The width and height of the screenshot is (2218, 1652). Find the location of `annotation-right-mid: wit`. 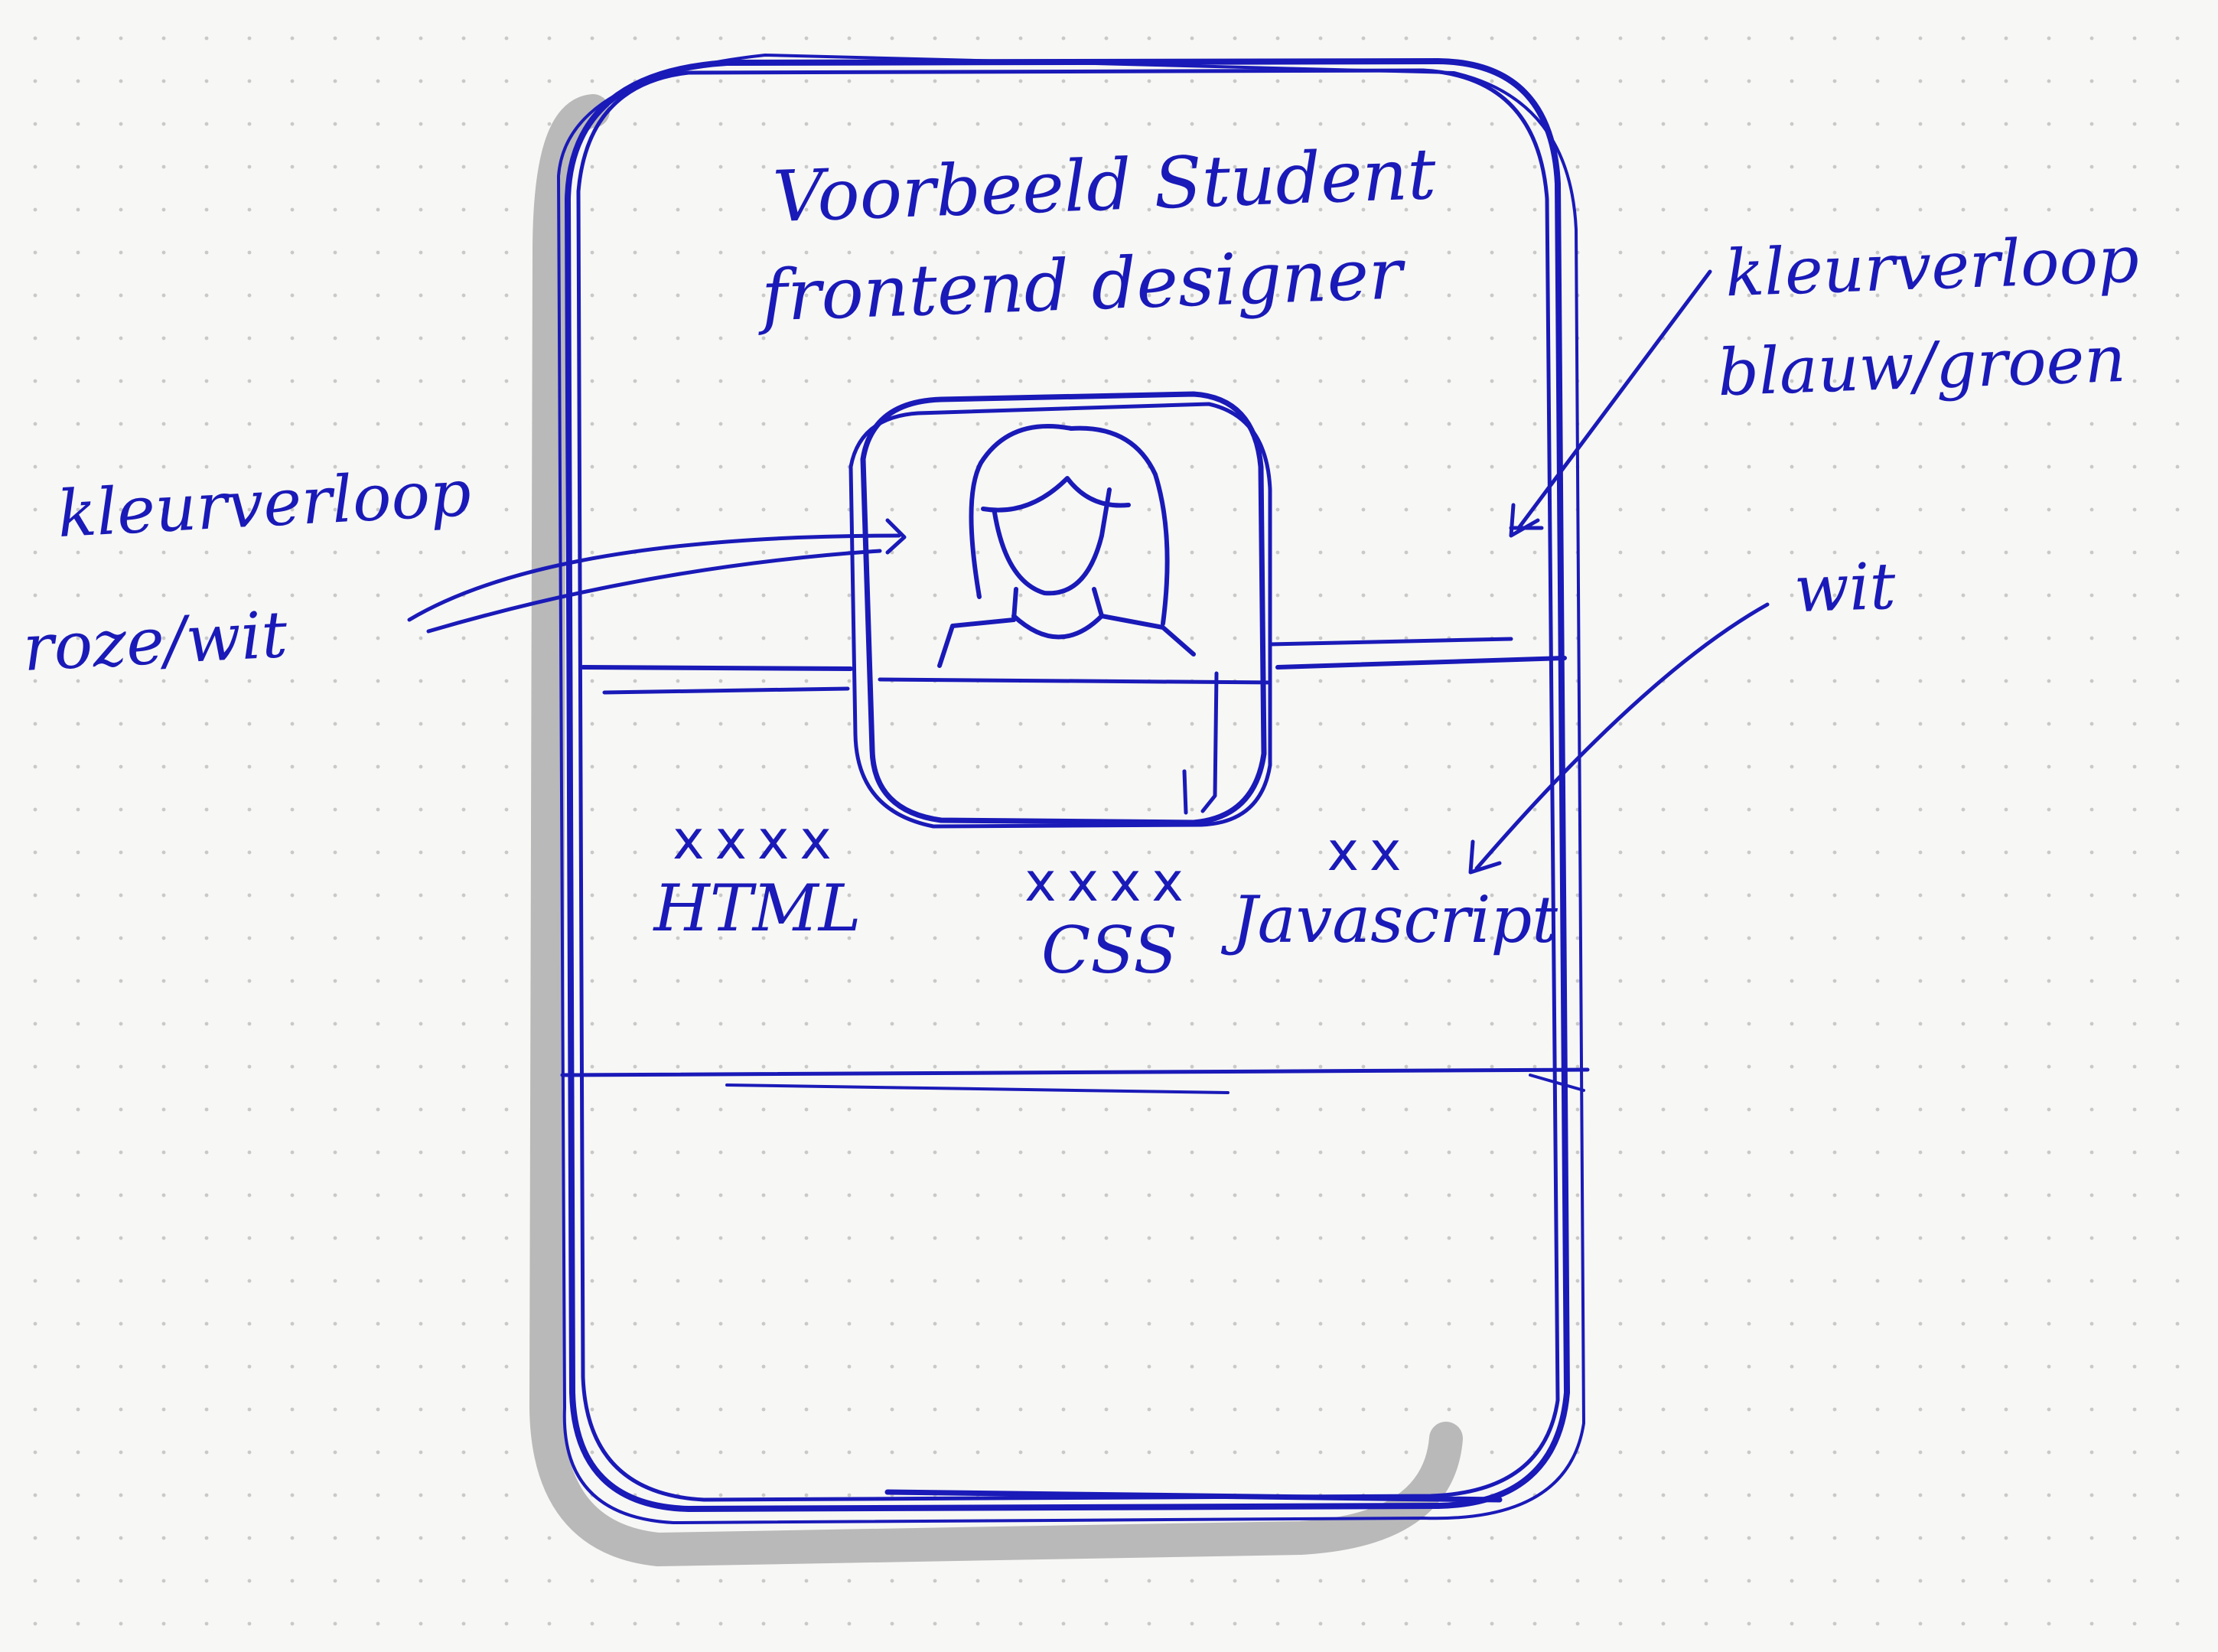

annotation-right-mid: wit is located at coordinates (1845, 588).